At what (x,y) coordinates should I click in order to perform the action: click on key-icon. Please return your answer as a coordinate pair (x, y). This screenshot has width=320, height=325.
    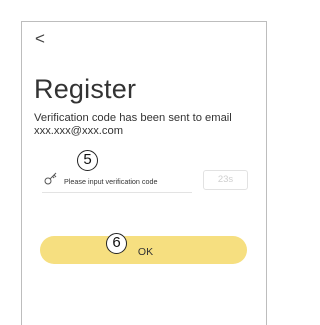
    Looking at the image, I should click on (50, 178).